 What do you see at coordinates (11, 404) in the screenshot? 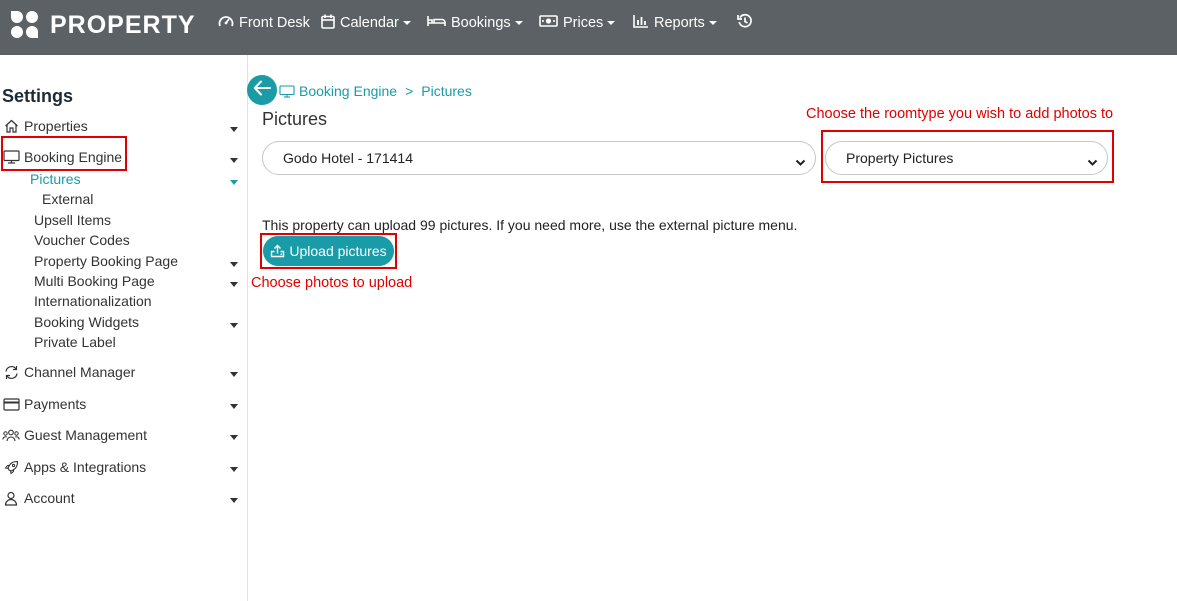
I see `credit-card-icon` at bounding box center [11, 404].